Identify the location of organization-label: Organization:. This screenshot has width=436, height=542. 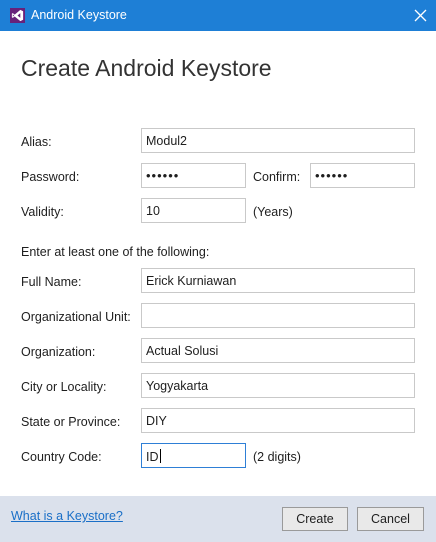
(58, 352).